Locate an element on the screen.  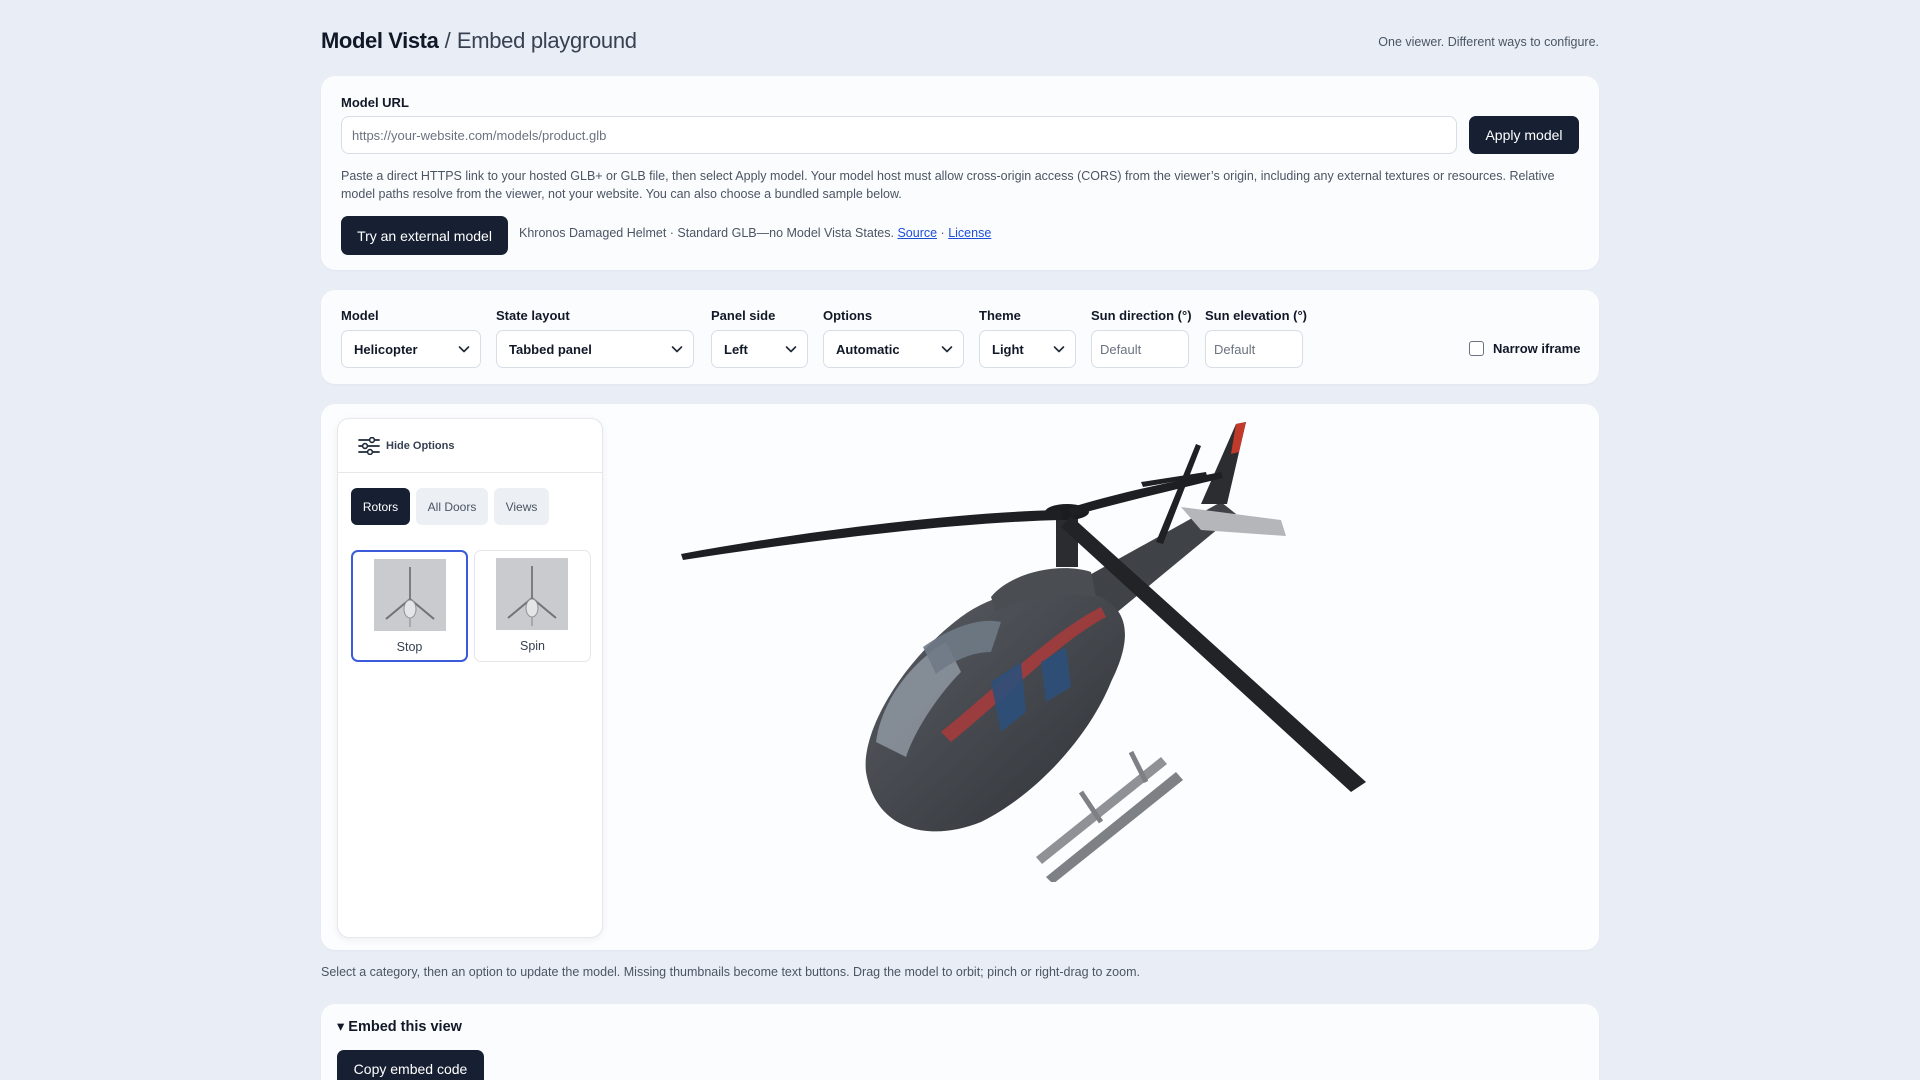
hide-options-button: Hide Options is located at coordinates (406, 446).